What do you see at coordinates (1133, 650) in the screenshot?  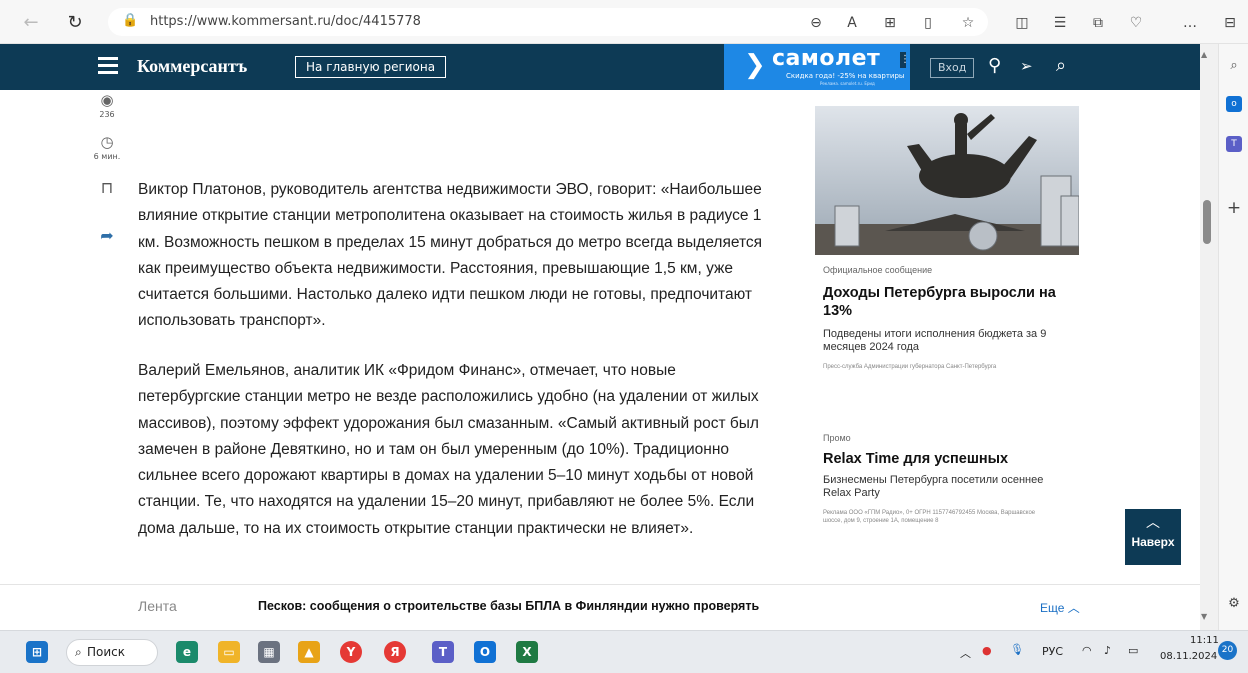 I see `battery-icon: ▭` at bounding box center [1133, 650].